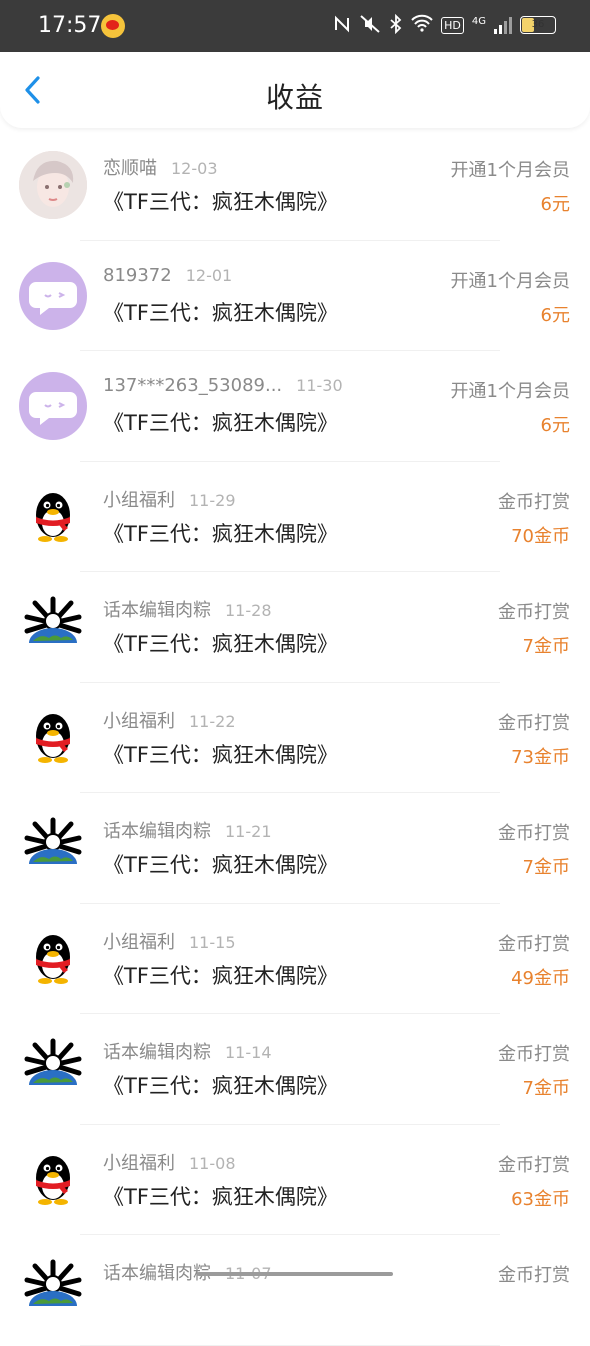 The height and width of the screenshot is (1346, 590). I want to click on date-label: 12-01, so click(209, 275).